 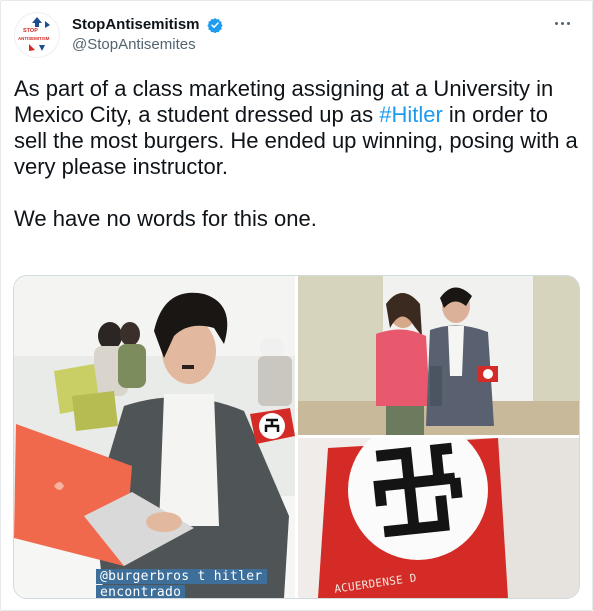 What do you see at coordinates (181, 576) in the screenshot?
I see `left-photo-caption-line1: @burgerbros t hitler` at bounding box center [181, 576].